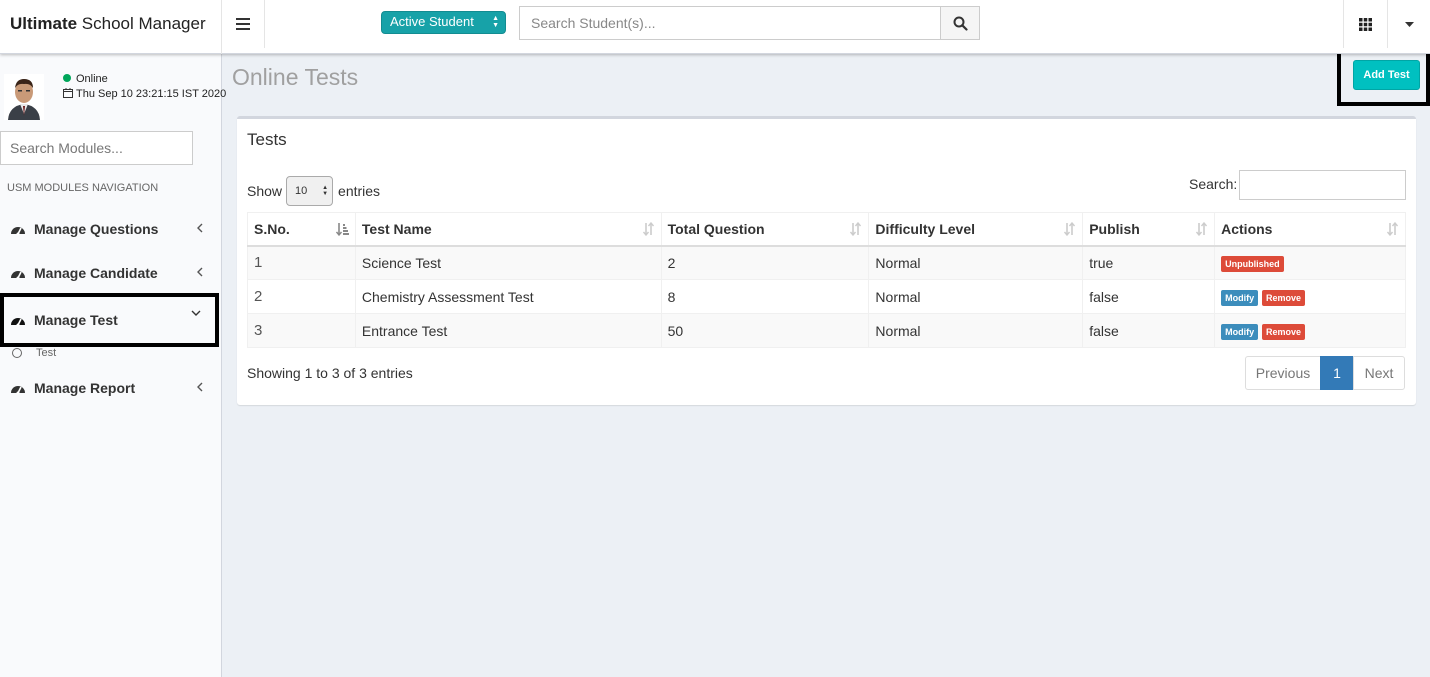  I want to click on sort-asc-icon, so click(342, 229).